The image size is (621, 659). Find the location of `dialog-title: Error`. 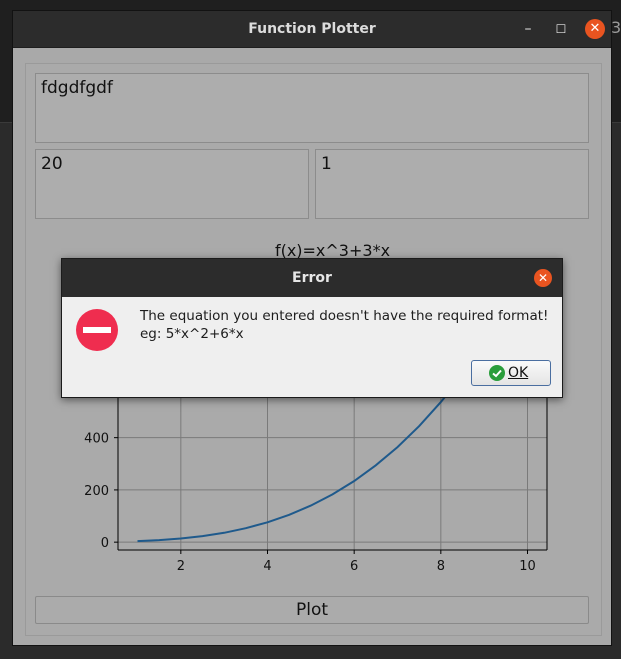

dialog-title: Error is located at coordinates (312, 278).